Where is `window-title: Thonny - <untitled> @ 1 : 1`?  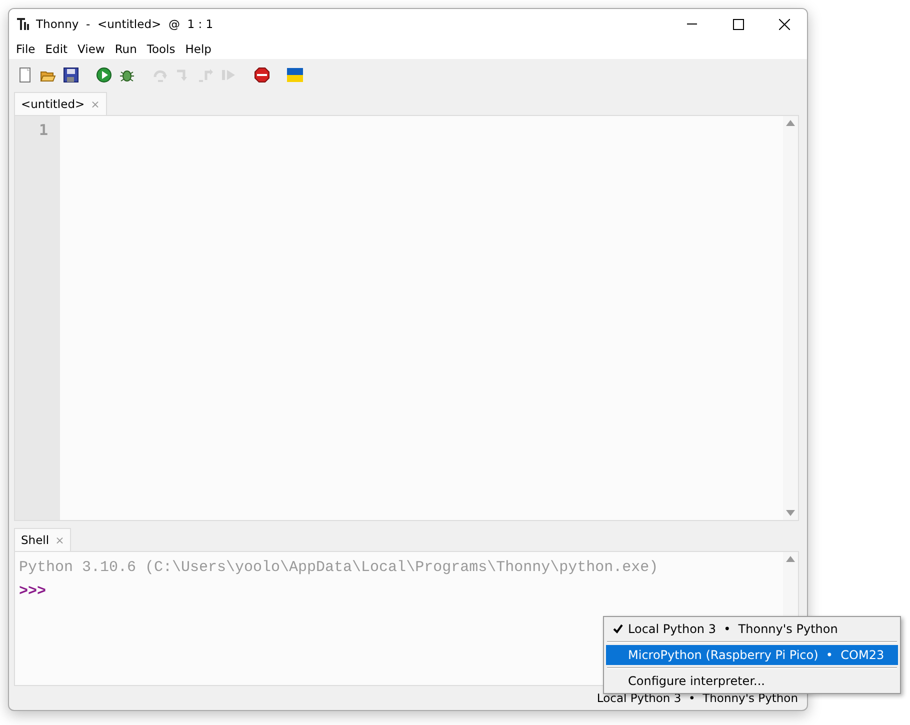 window-title: Thonny - <untitled> @ 1 : 1 is located at coordinates (125, 24).